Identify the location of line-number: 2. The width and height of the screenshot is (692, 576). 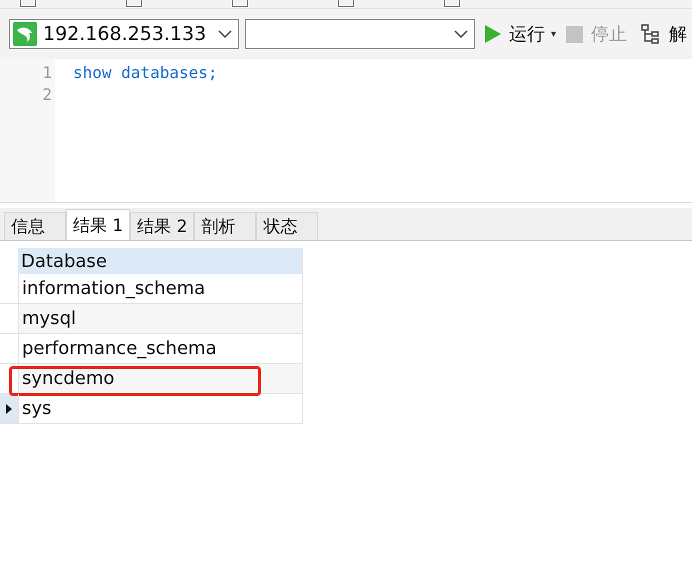
(46, 95).